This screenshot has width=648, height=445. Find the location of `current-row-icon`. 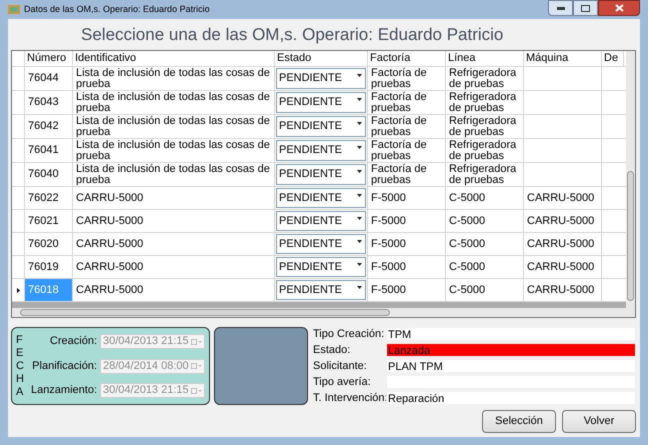

current-row-icon is located at coordinates (18, 290).